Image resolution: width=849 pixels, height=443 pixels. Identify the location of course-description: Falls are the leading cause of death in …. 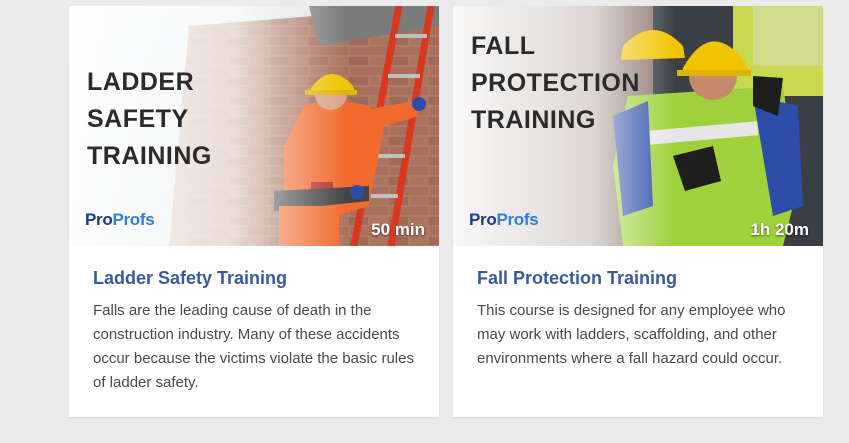
(253, 346).